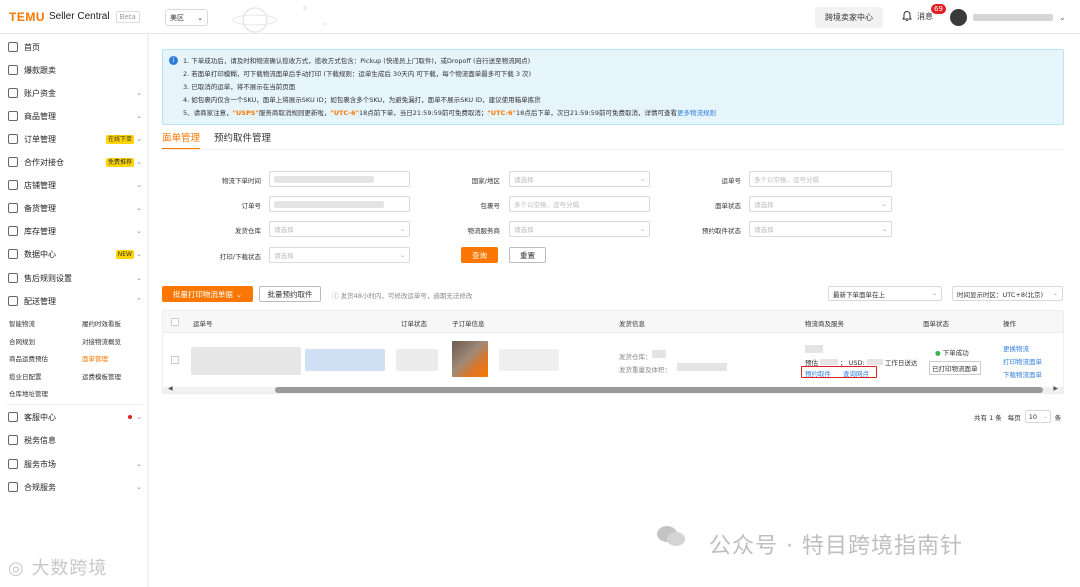 This screenshot has height=587, width=1080. Describe the element at coordinates (101, 323) in the screenshot. I see `sub-item-fulfillment-board: 履约时效看板` at that location.